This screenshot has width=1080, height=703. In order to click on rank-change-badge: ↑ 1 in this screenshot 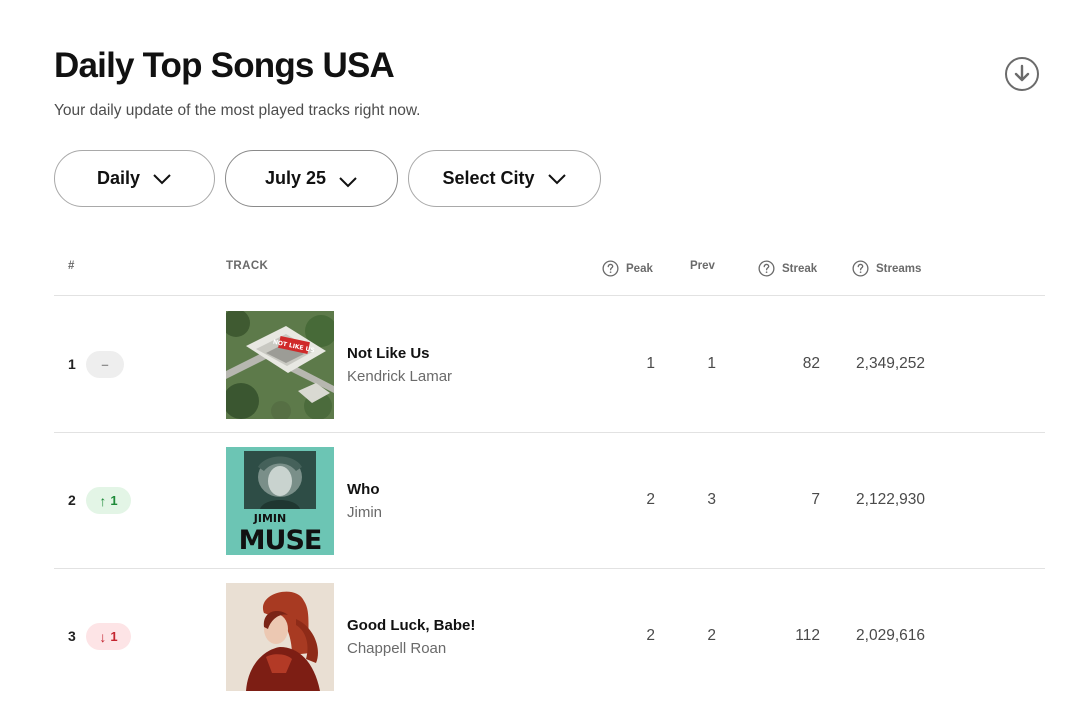, I will do `click(108, 500)`.